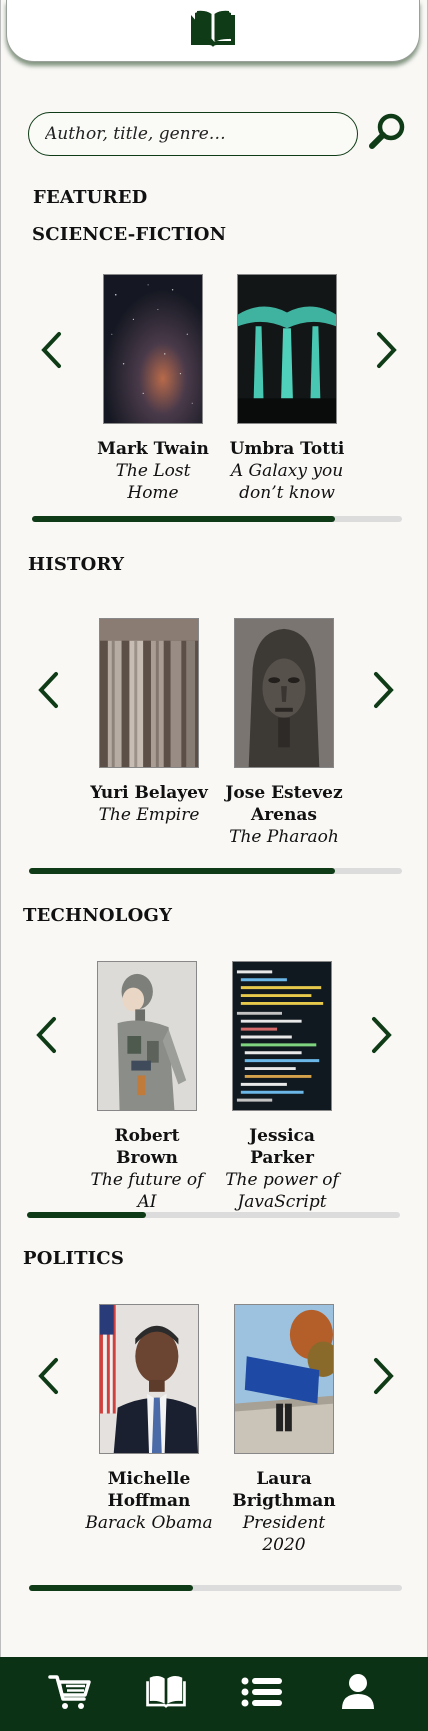 This screenshot has height=1731, width=428. What do you see at coordinates (282, 1191) in the screenshot?
I see `book-title: The power of JavaScript` at bounding box center [282, 1191].